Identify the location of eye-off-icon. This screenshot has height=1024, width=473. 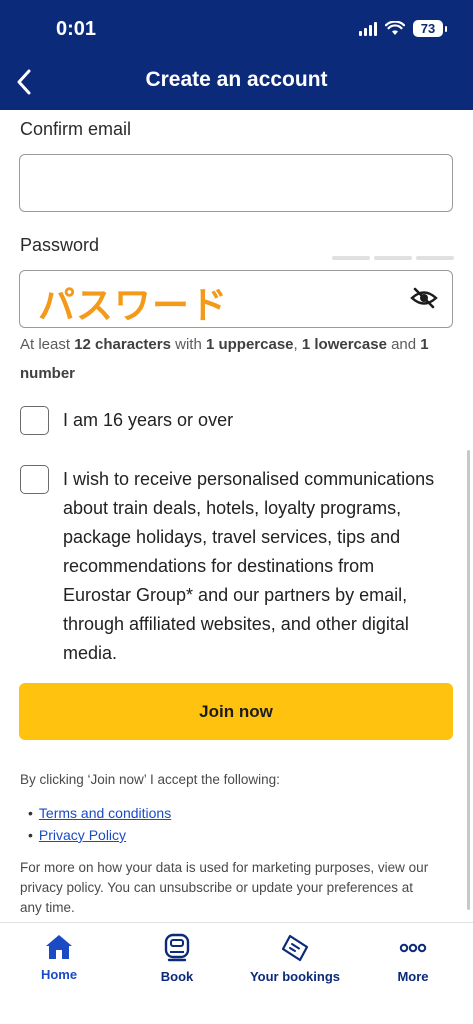
(424, 298).